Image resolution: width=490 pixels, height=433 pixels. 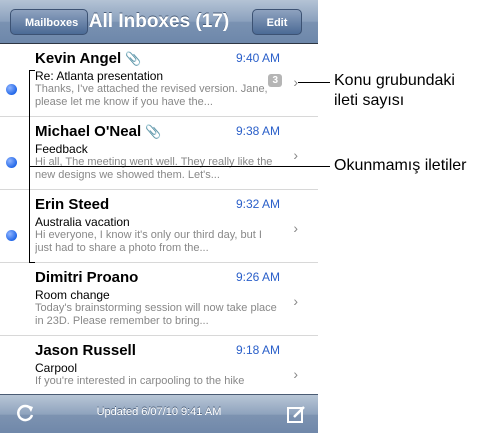 I want to click on bottom-toolbar: Updated 6/07/10 9:41 AM, so click(x=159, y=413).